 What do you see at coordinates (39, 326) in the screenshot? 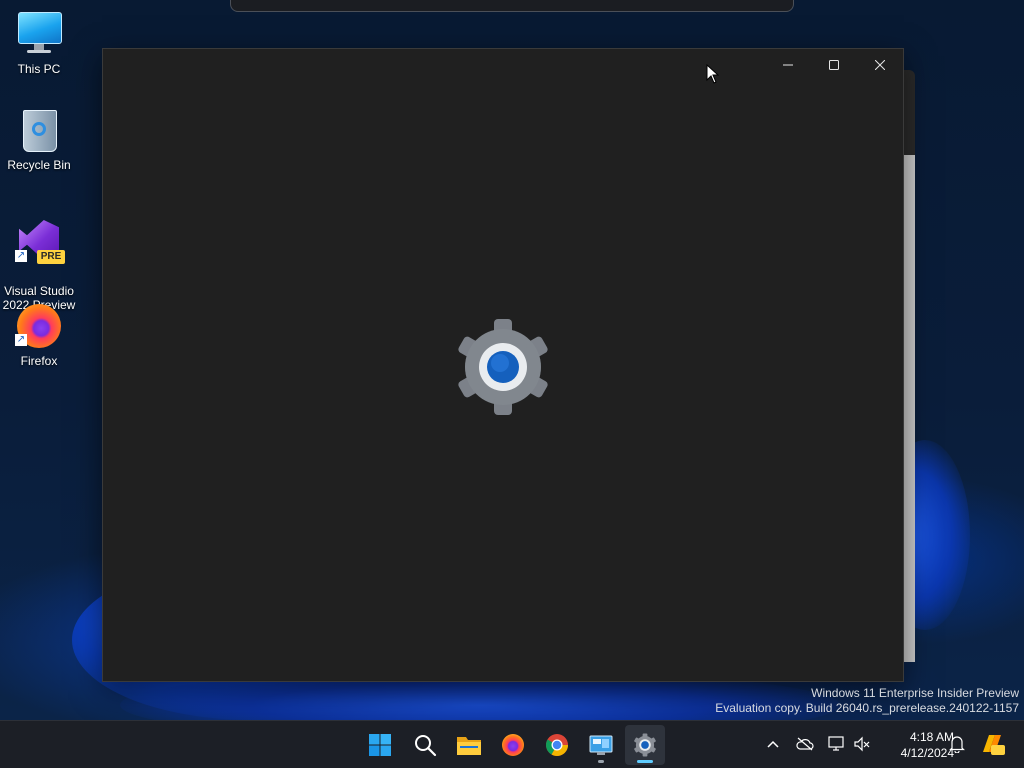
I see `firefox-icon: ↗` at bounding box center [39, 326].